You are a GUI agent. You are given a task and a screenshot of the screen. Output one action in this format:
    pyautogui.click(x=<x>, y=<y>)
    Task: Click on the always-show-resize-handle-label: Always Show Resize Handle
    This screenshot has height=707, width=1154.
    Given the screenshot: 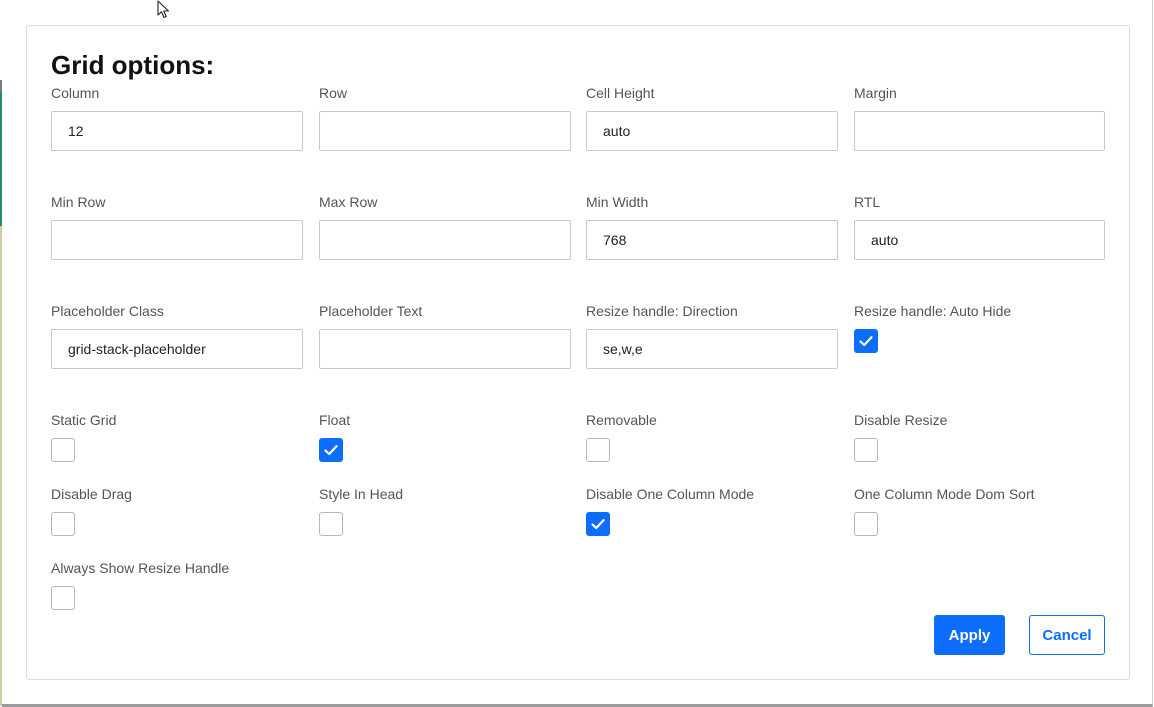 What is the action you would take?
    pyautogui.click(x=140, y=568)
    